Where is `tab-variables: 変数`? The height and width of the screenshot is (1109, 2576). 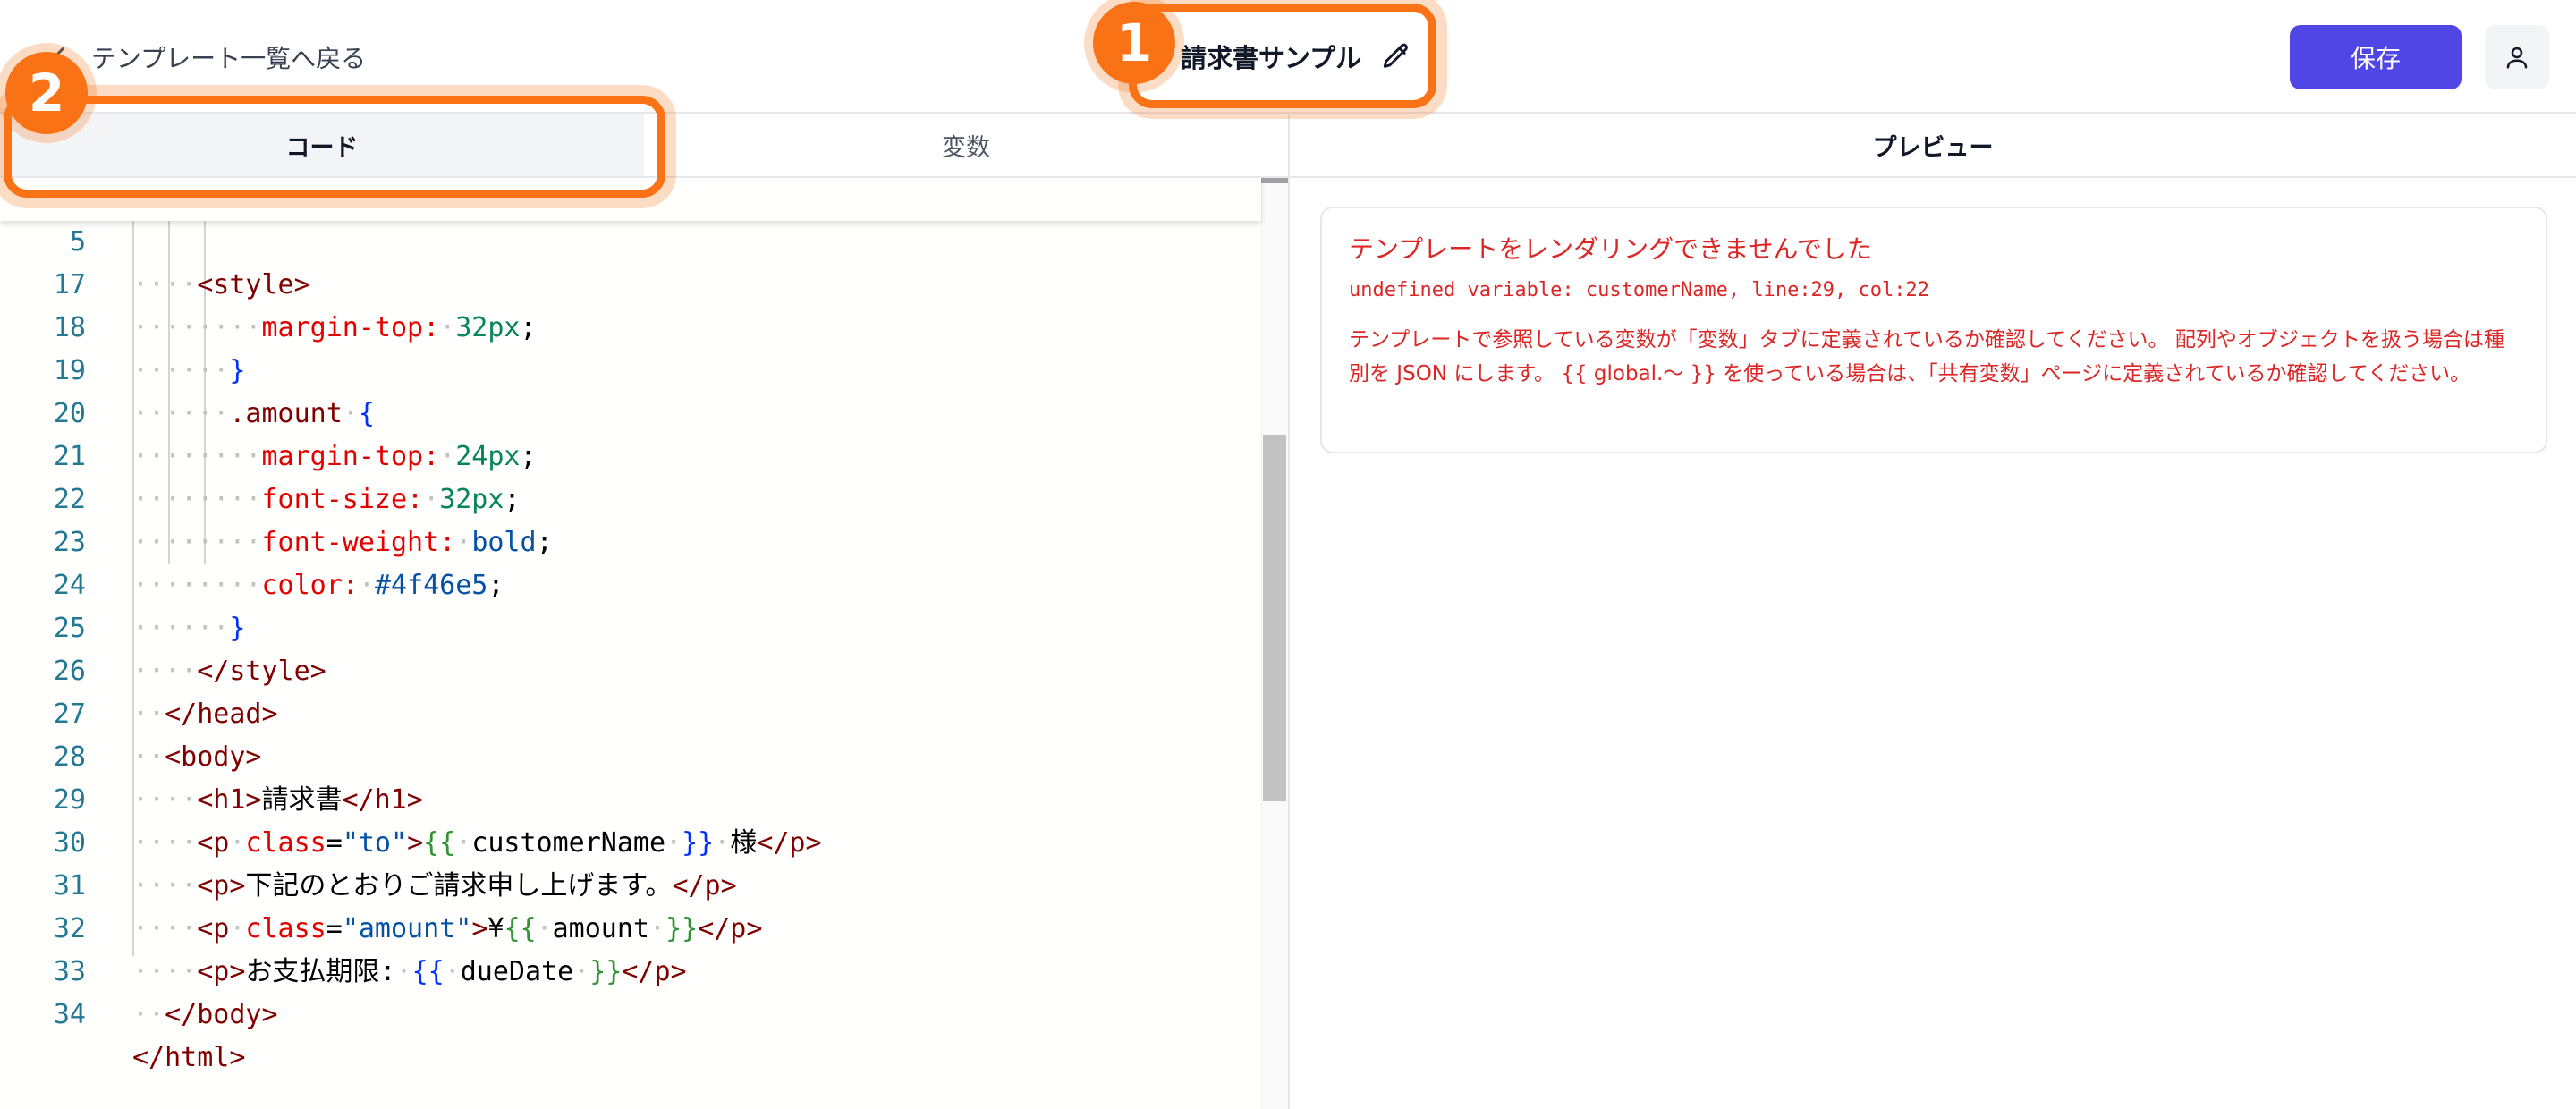 tab-variables: 変数 is located at coordinates (966, 145).